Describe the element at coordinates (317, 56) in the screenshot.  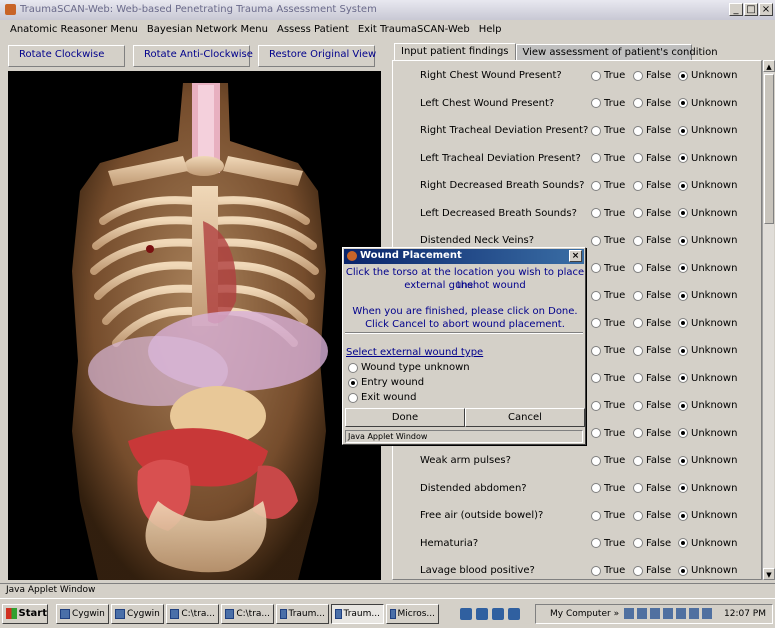
I see `restore-view-button: Restore Original View` at that location.